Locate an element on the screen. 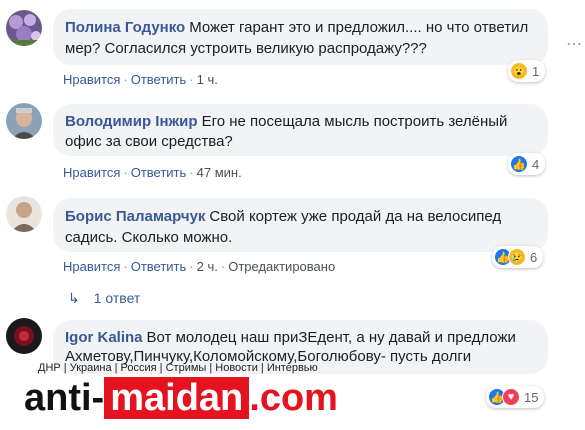 The height and width of the screenshot is (430, 585). reaction-count: 1 is located at coordinates (536, 71).